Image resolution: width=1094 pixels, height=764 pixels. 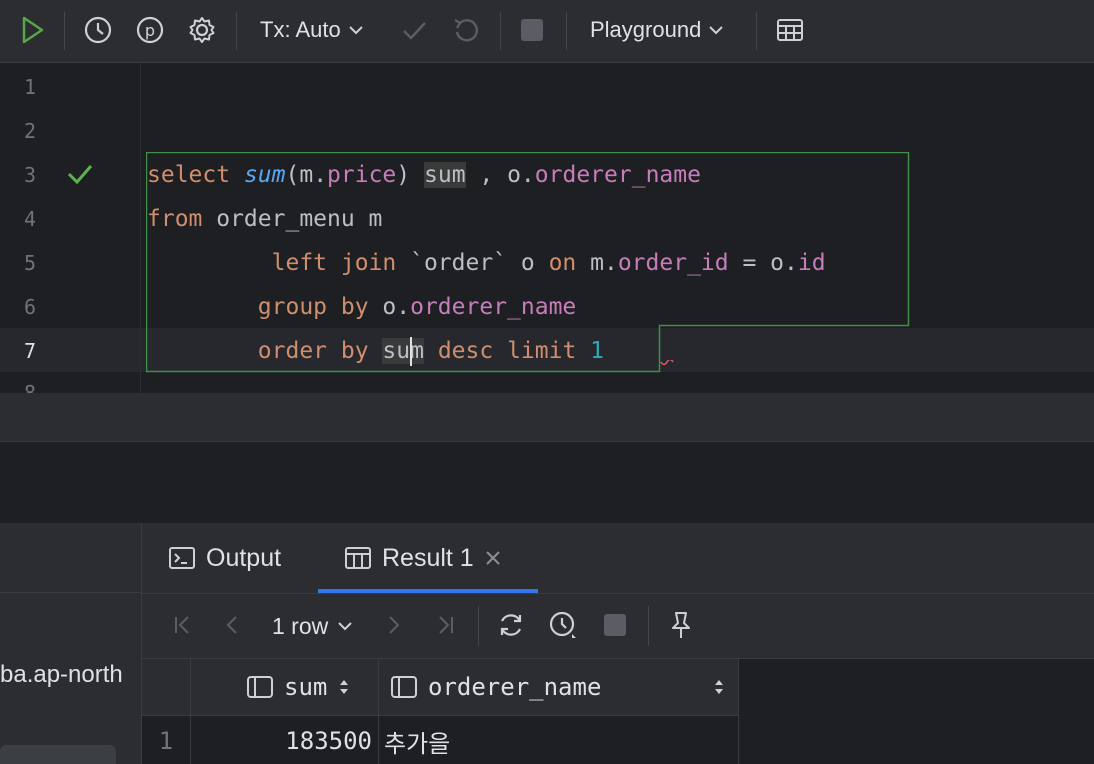 I want to click on editor-bottom-bar, so click(x=547, y=417).